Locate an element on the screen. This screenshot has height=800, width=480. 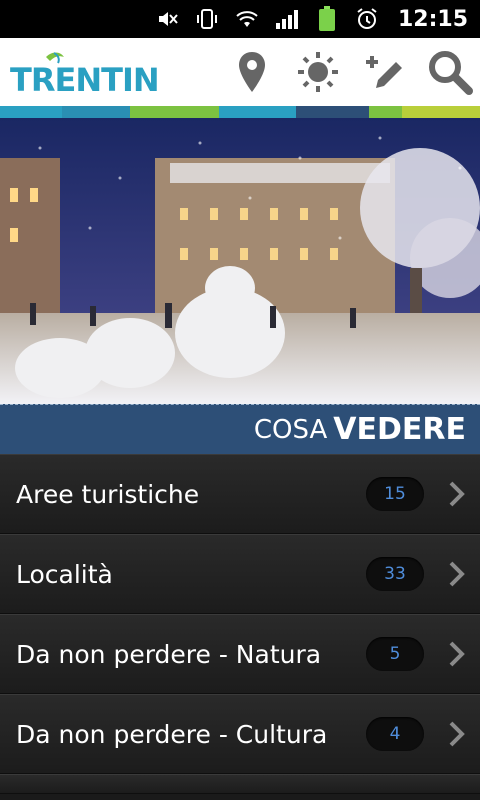
status-time: 12:15 is located at coordinates (432, 19).